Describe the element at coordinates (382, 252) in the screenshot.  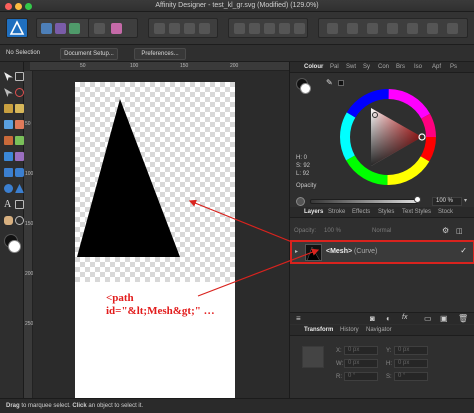
I see `layer-row-mesh: ▸ <Mesh> (Curve) ✓` at that location.